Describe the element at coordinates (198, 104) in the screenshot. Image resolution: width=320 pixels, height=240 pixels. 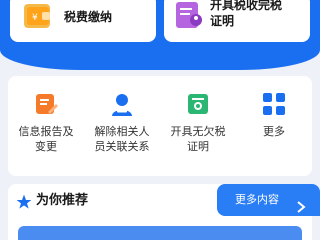
I see `certificate-icon` at that location.